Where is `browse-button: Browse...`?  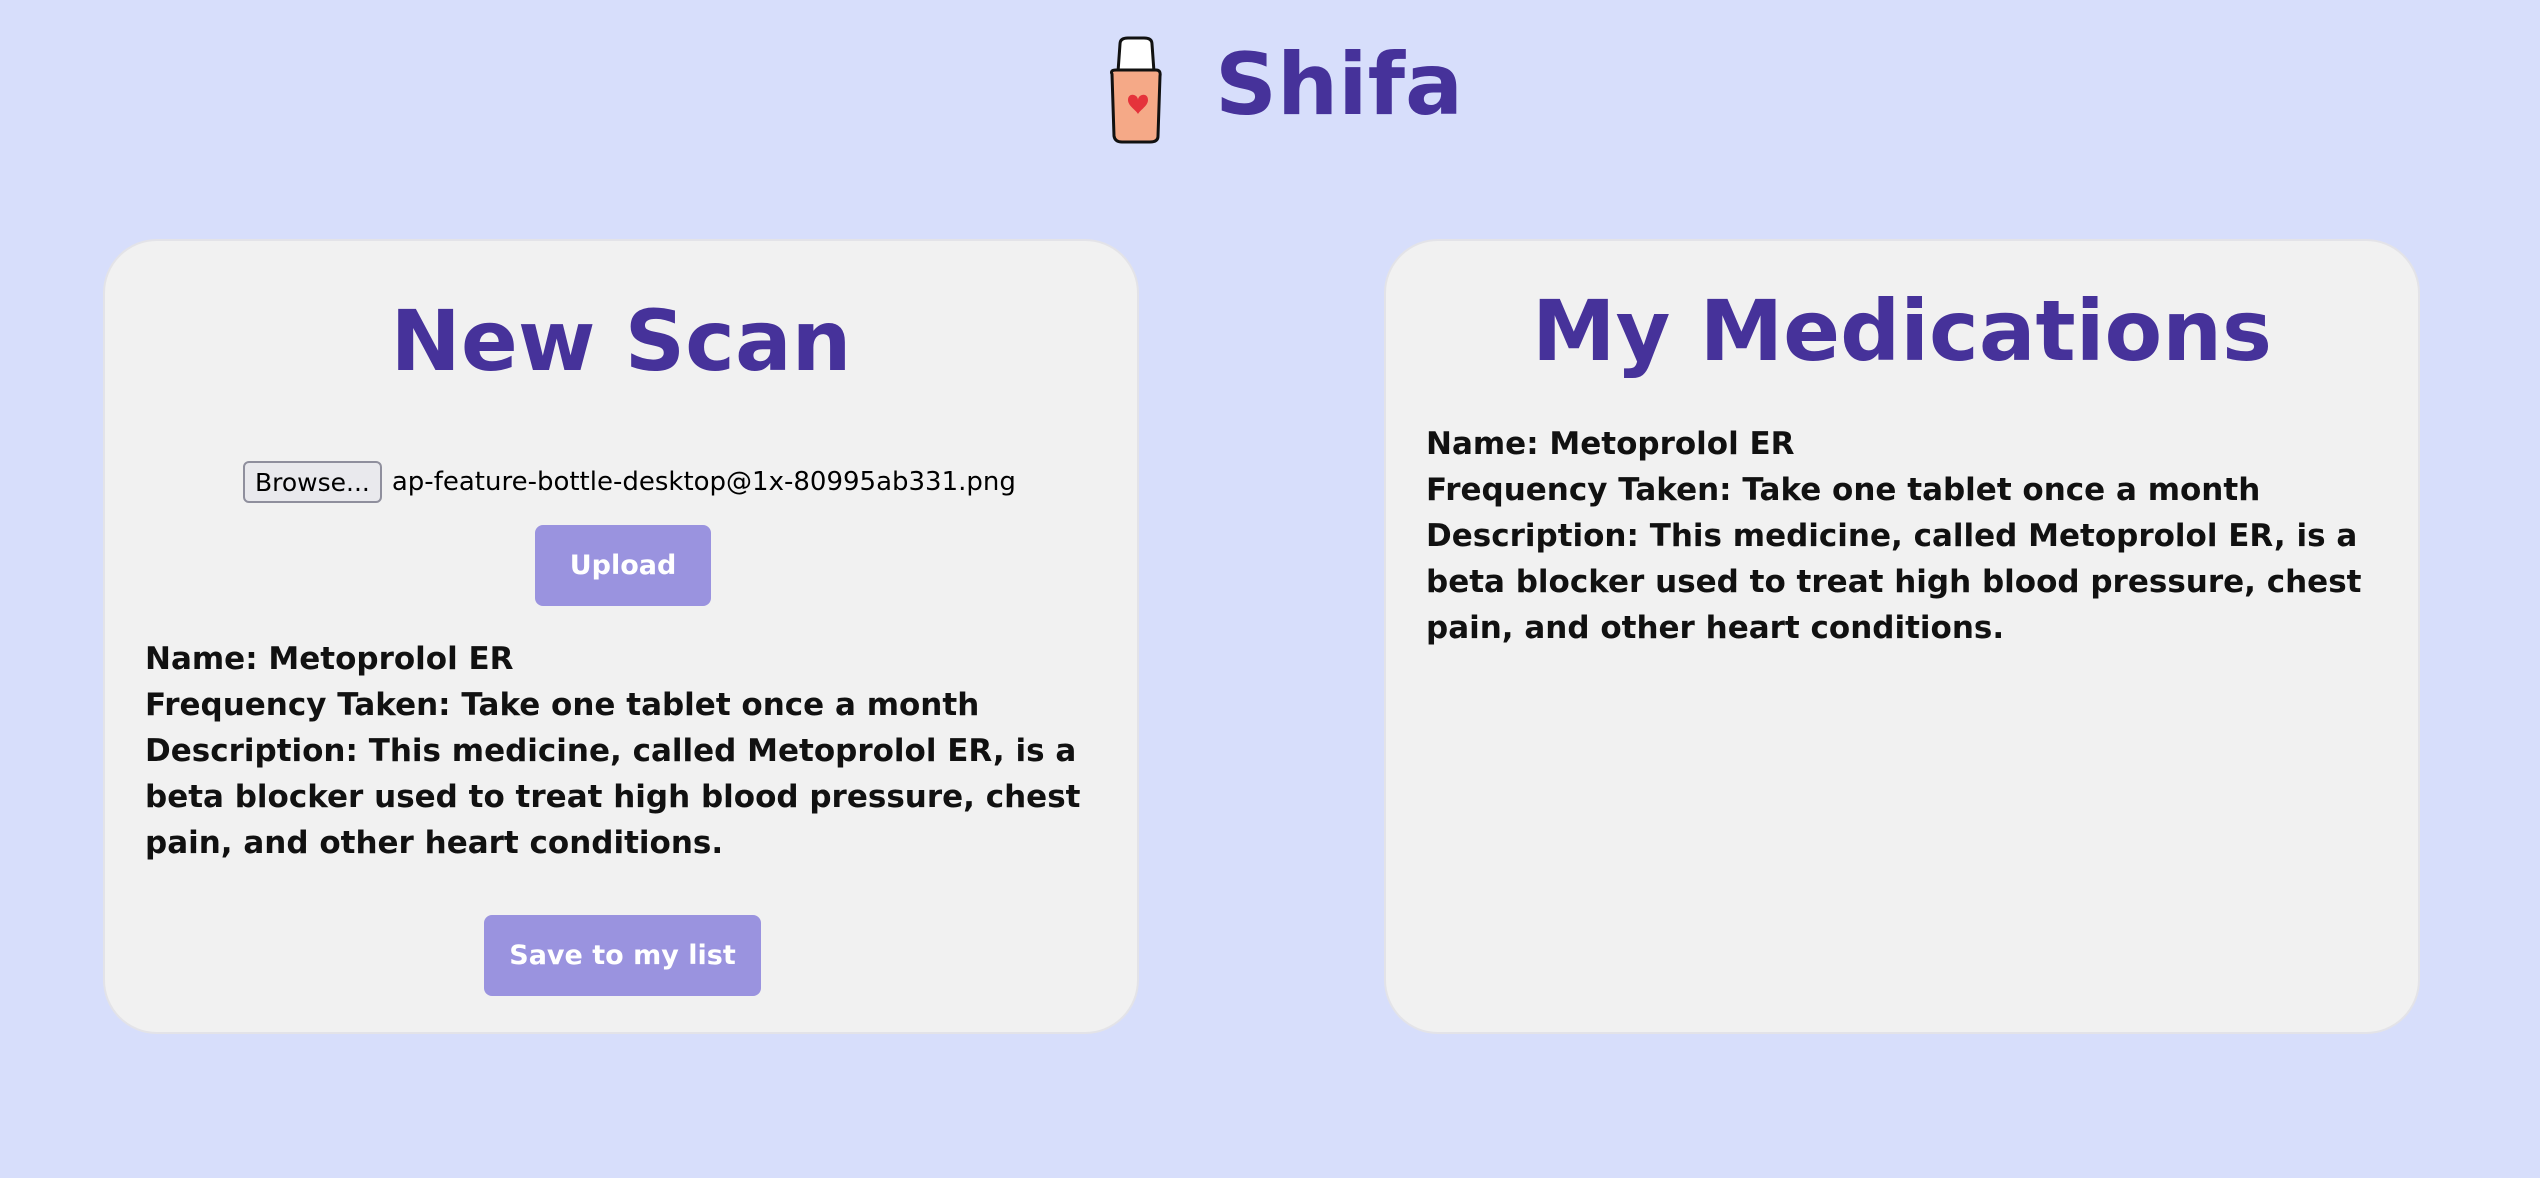
browse-button: Browse... is located at coordinates (312, 482).